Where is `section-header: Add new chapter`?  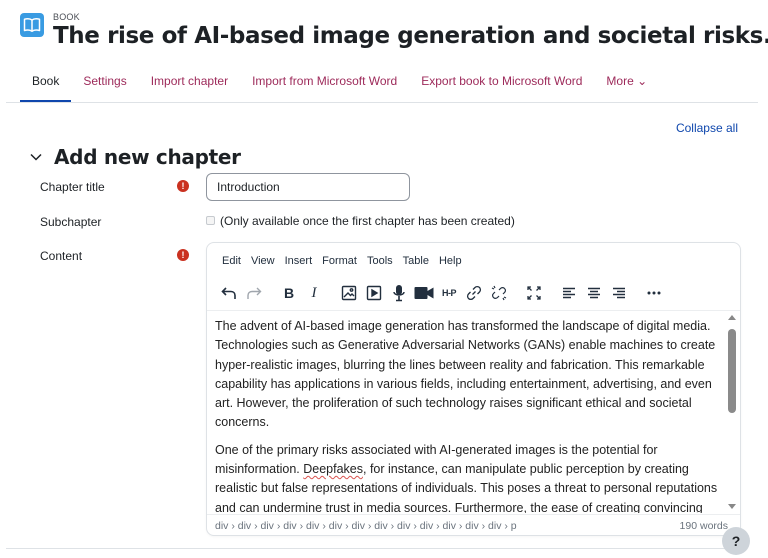 section-header: Add new chapter is located at coordinates (135, 157).